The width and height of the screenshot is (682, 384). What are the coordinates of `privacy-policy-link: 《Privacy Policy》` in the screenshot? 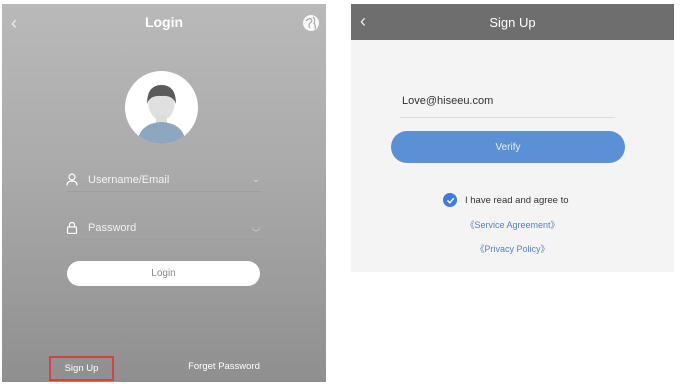 It's located at (512, 248).